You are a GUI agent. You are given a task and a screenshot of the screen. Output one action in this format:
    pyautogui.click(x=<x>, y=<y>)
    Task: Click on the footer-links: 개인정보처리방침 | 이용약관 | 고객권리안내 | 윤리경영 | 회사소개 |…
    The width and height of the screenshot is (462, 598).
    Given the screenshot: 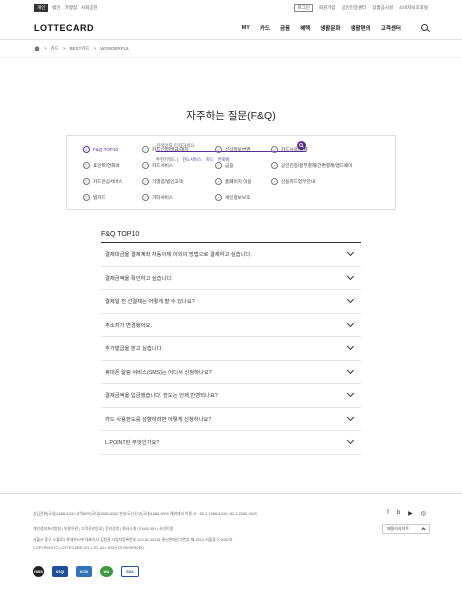 What is the action you would take?
    pyautogui.click(x=103, y=529)
    